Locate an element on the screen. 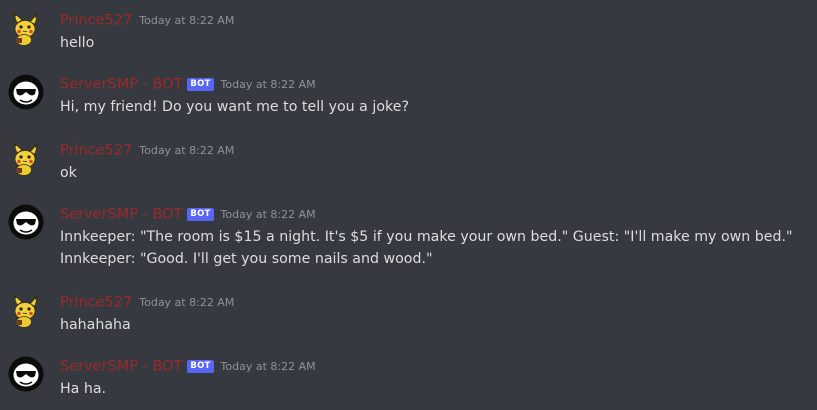 The height and width of the screenshot is (410, 817). message-item: Prince527 Today at 8:22 AM hahahaha is located at coordinates (408, 322).